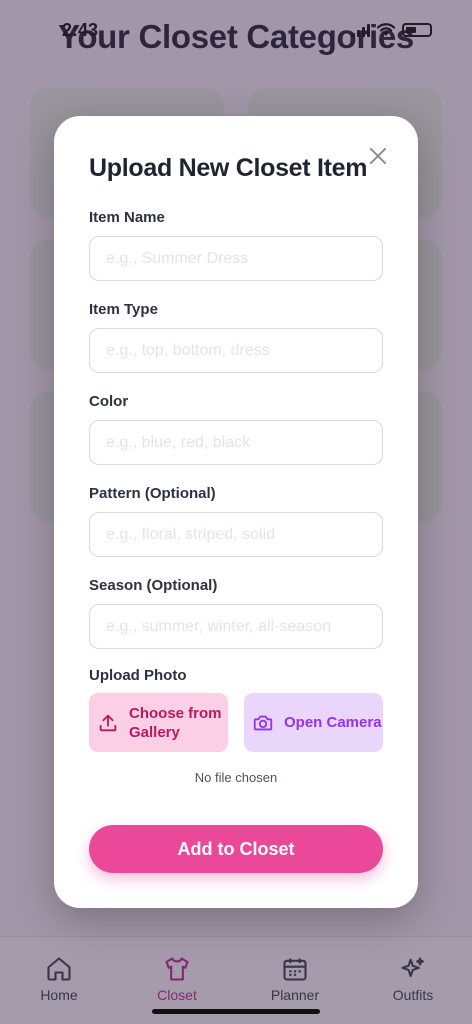 The image size is (472, 1024). I want to click on home-indicator, so click(236, 1011).